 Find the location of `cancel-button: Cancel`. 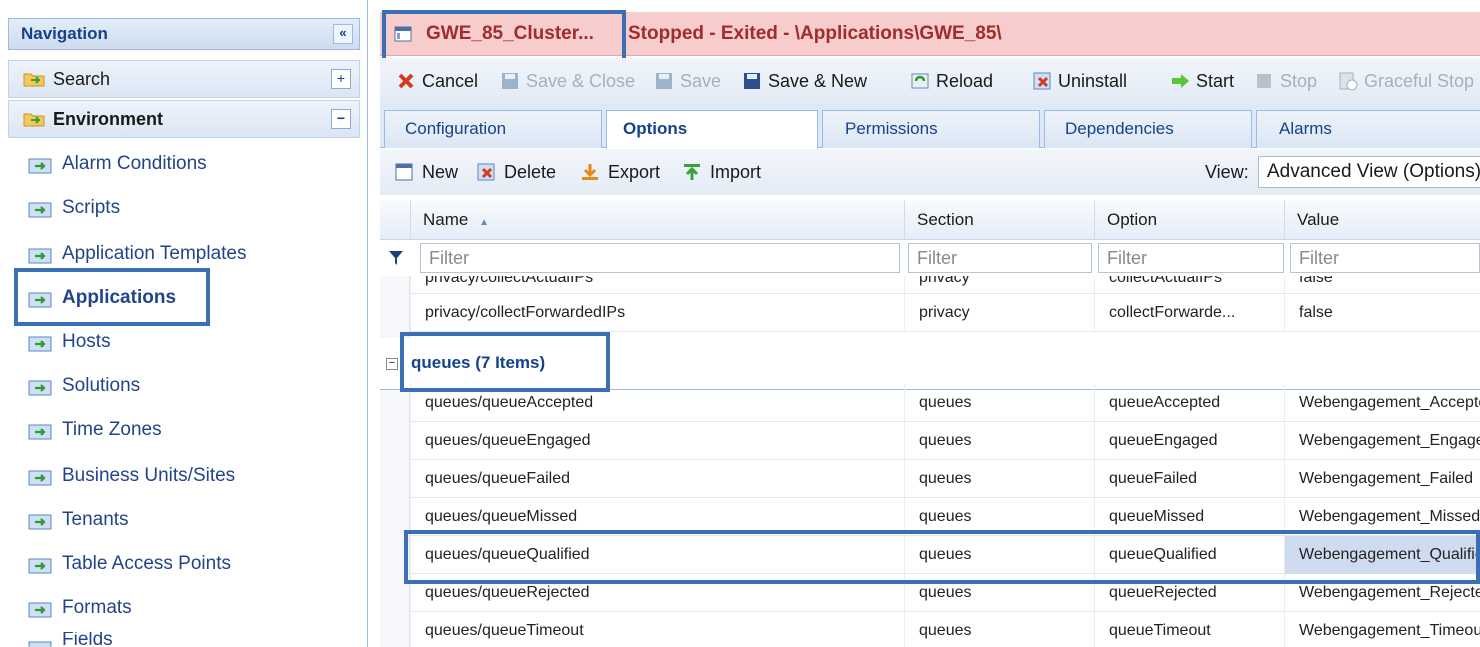

cancel-button: Cancel is located at coordinates (437, 81).